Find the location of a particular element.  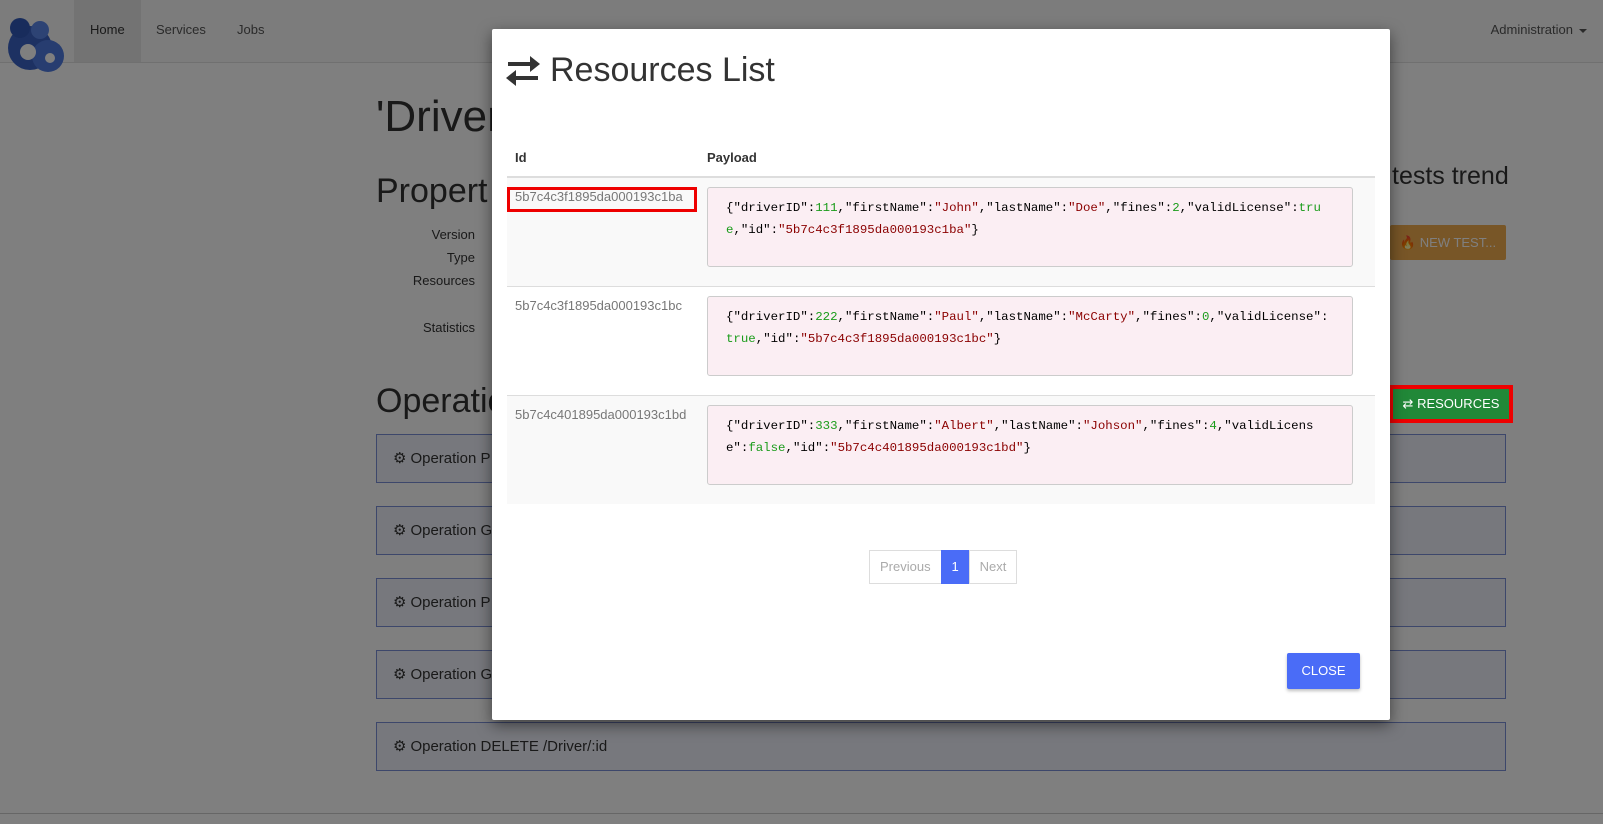

resource-id: 5b7c4c401895da000193c1bd is located at coordinates (600, 414).